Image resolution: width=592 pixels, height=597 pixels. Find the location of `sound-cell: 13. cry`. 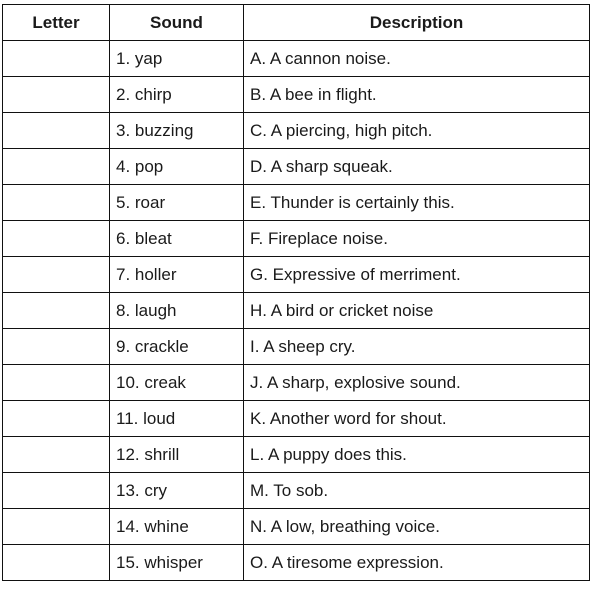

sound-cell: 13. cry is located at coordinates (176, 490).